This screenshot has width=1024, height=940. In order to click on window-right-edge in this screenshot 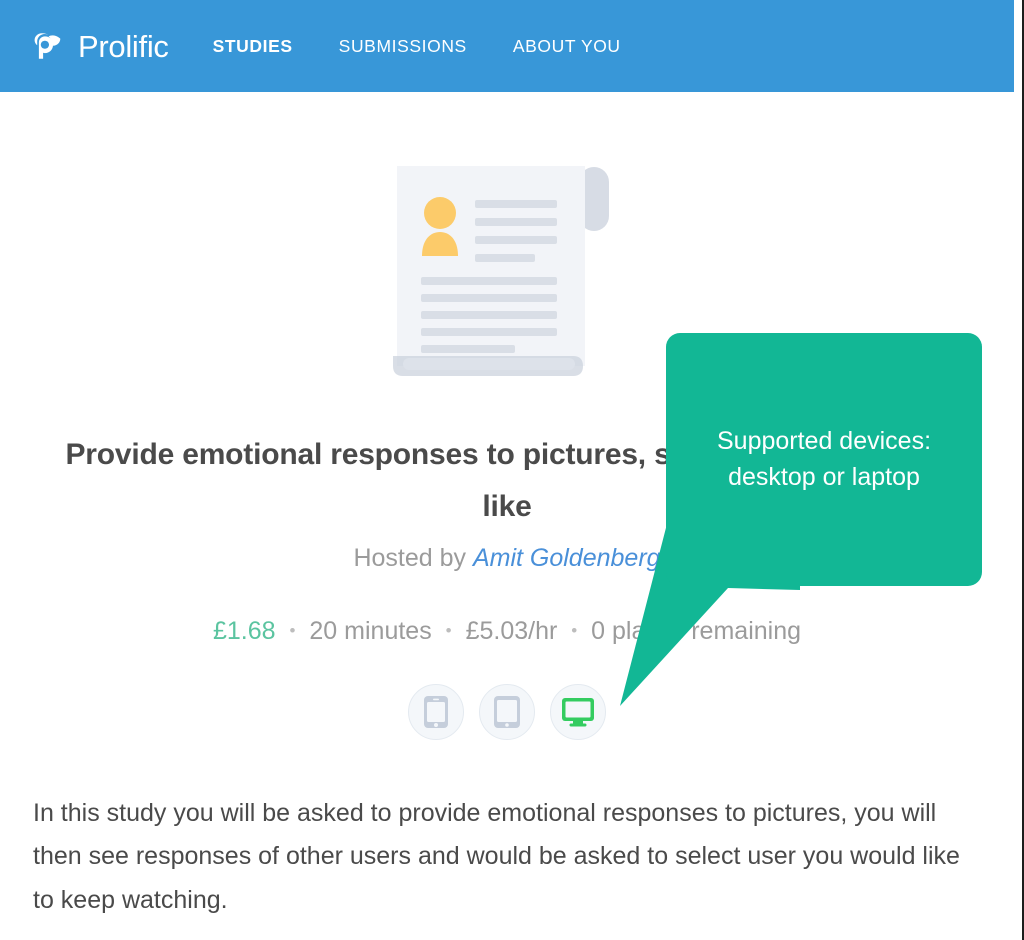, I will do `click(1019, 470)`.